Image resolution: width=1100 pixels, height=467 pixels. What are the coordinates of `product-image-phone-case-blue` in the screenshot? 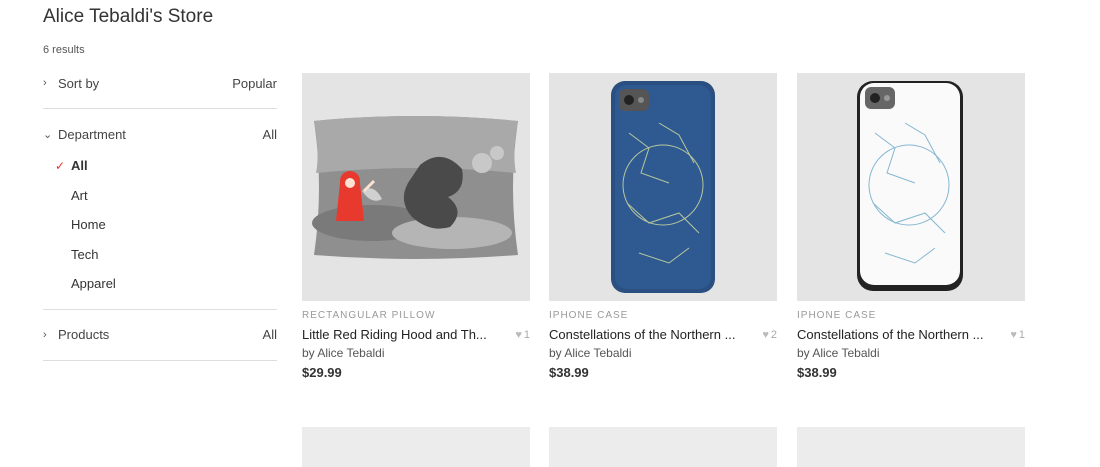 It's located at (663, 187).